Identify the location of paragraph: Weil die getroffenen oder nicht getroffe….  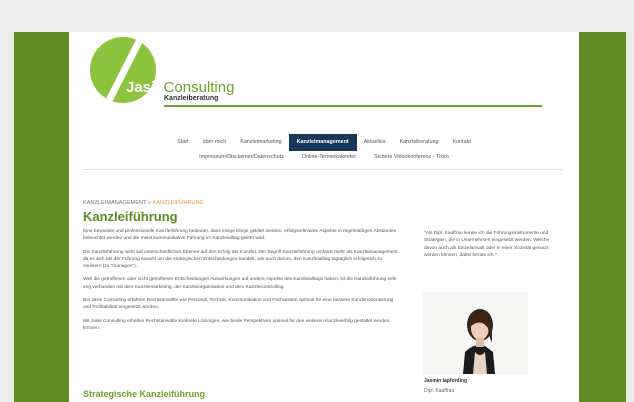
(240, 283).